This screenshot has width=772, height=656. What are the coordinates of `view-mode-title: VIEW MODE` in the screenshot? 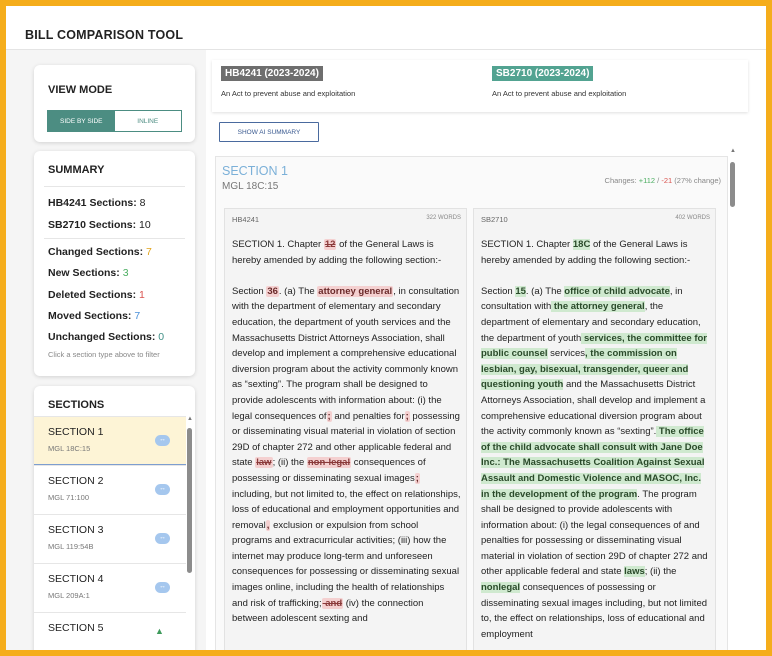 It's located at (80, 90).